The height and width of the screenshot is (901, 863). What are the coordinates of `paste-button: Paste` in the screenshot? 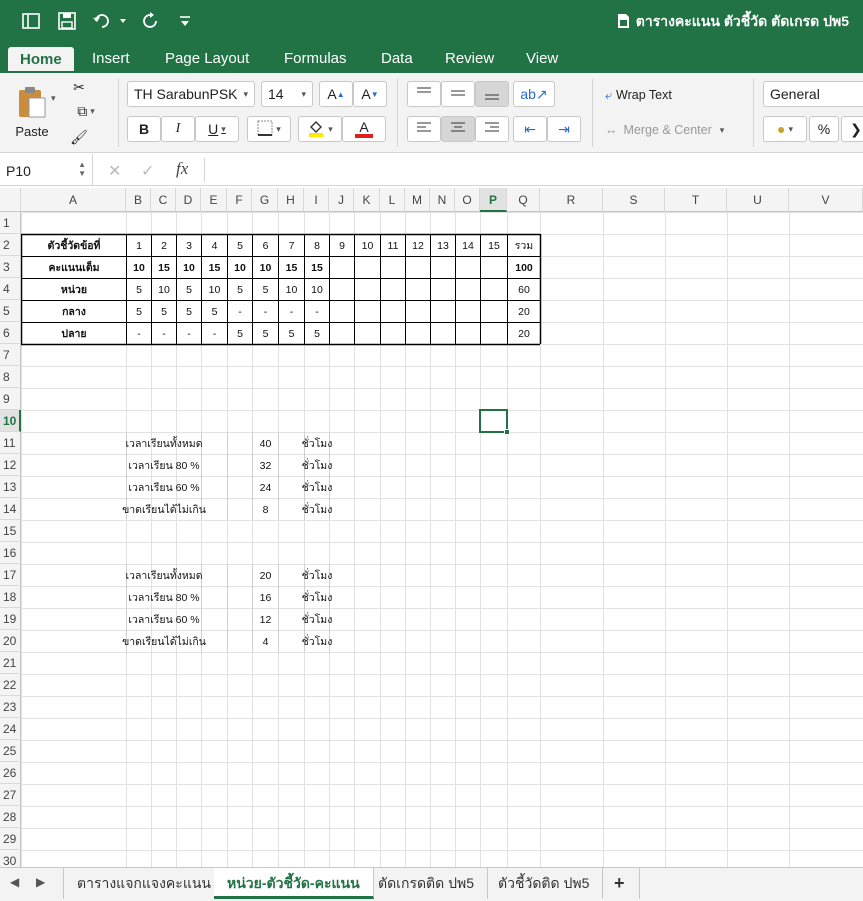 It's located at (32, 112).